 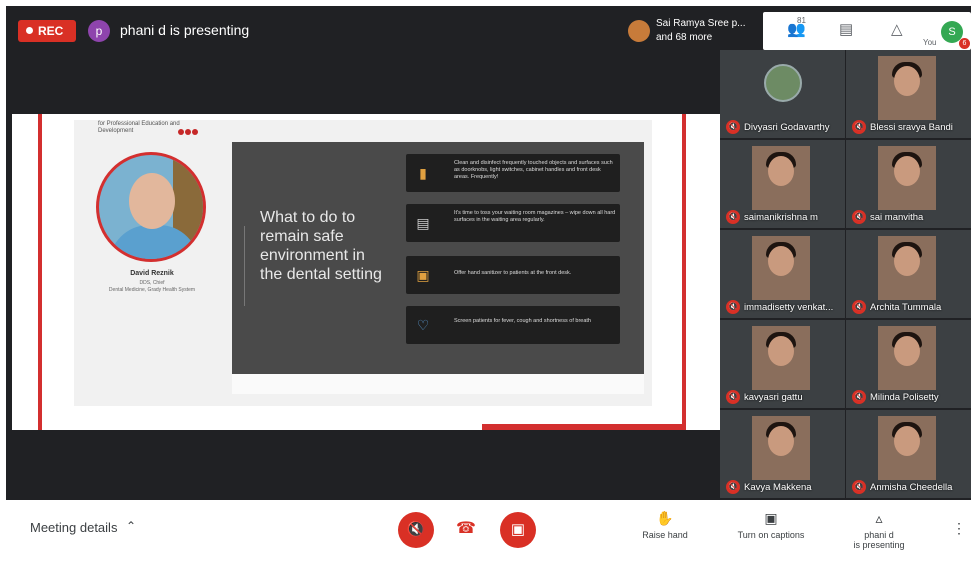 I want to click on speaker-org: Dental Medicine, Grady Health System, so click(x=152, y=290).